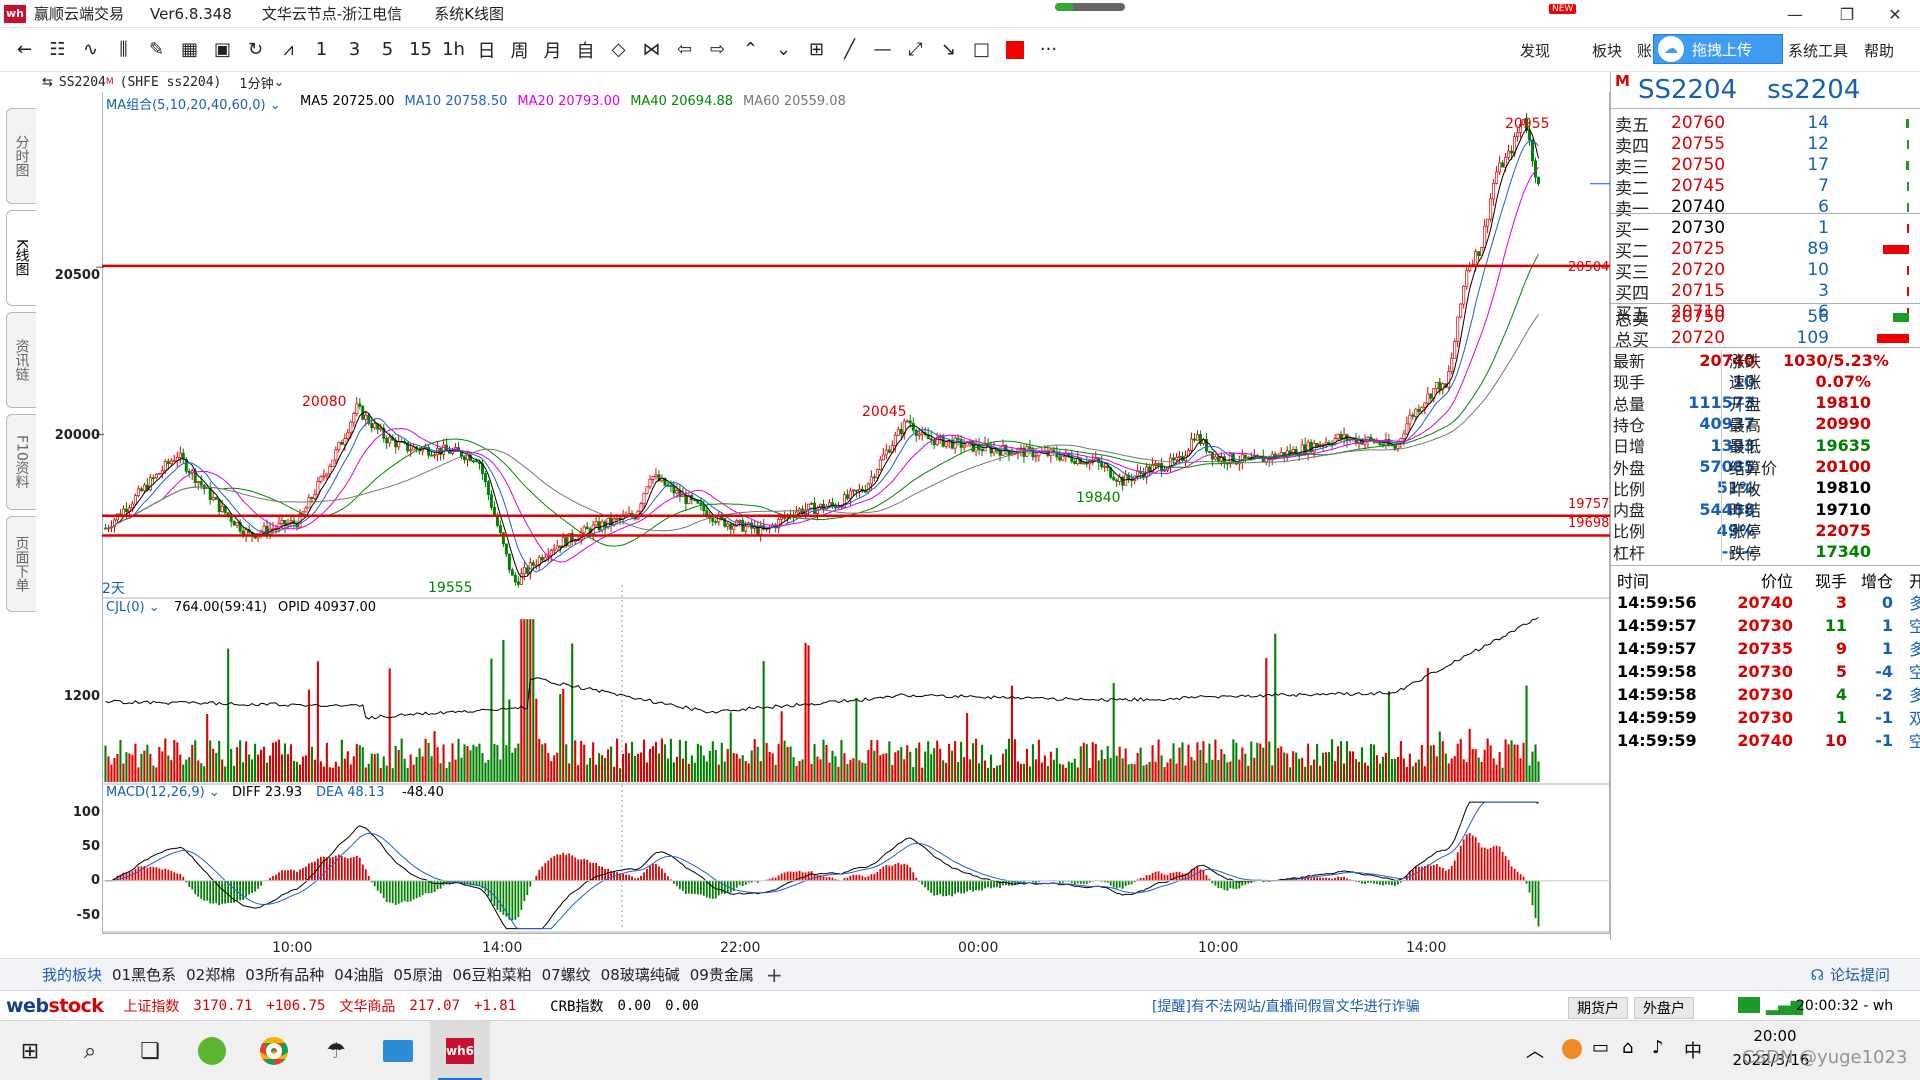 Image resolution: width=1920 pixels, height=1080 pixels. I want to click on symbol-header: ⇆ SS2204 M (SHFE ss2204) 1分钟 ⌄, so click(163, 82).